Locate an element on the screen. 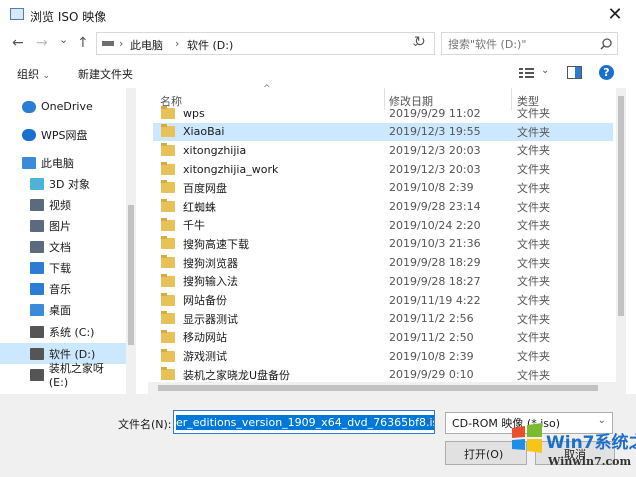 The width and height of the screenshot is (636, 477). sidebar-item-label: 3D 对象 is located at coordinates (69, 184).